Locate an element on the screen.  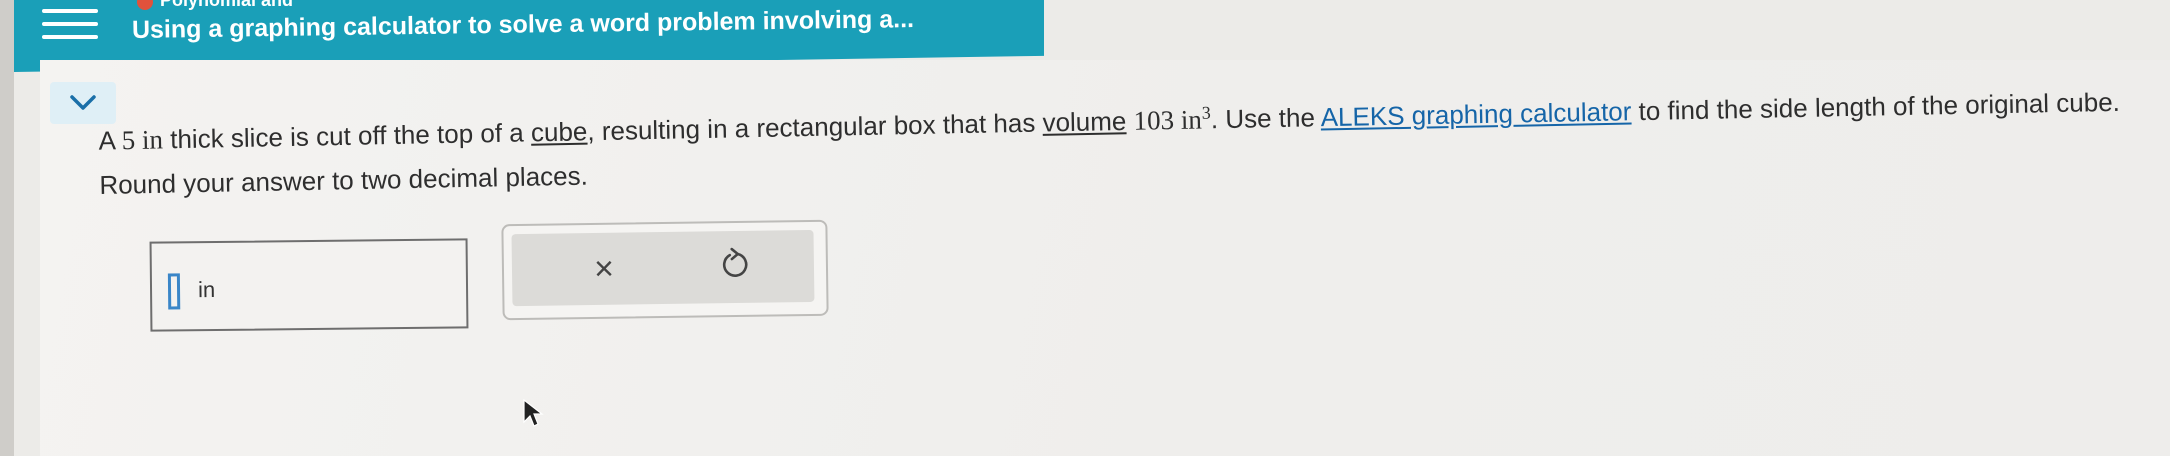
answer-input: in is located at coordinates (309, 285).